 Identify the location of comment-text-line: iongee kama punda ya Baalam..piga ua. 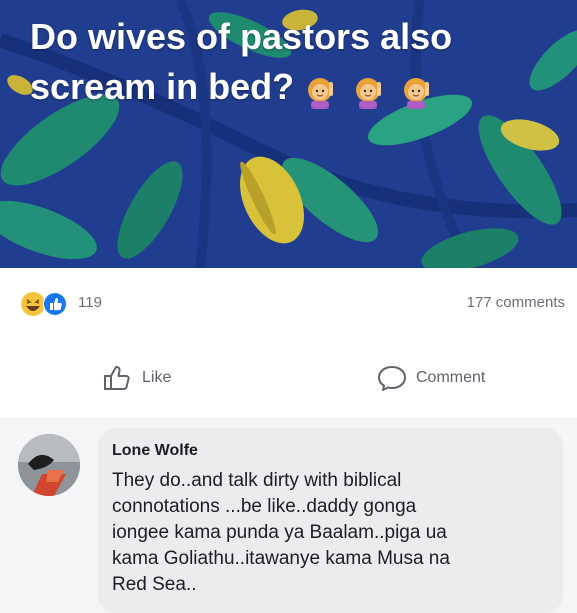
(279, 532).